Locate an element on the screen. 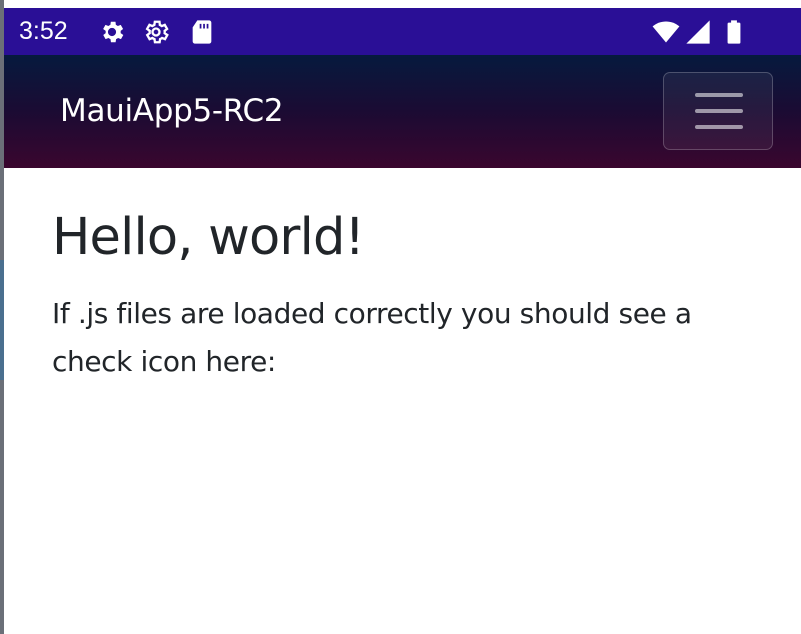 The image size is (801, 634). wifi-icon is located at coordinates (666, 32).